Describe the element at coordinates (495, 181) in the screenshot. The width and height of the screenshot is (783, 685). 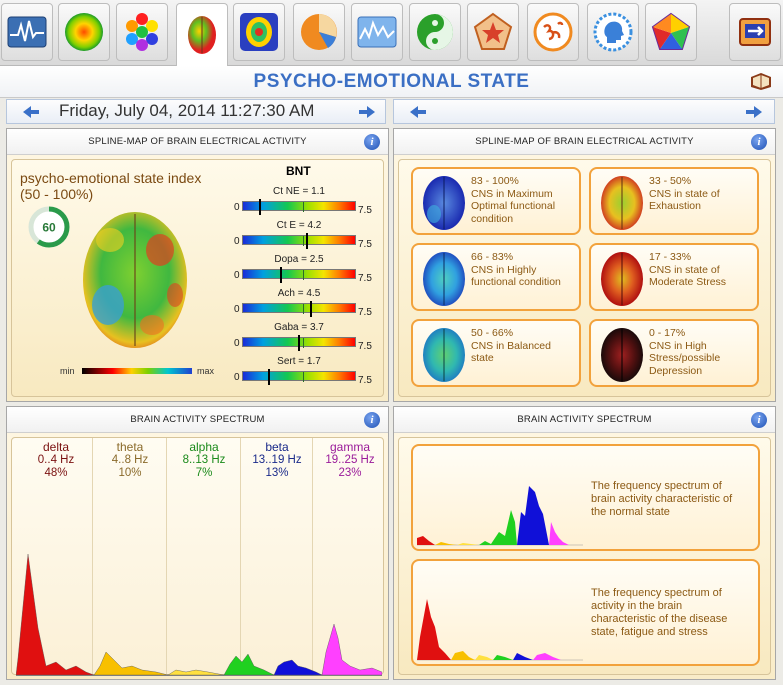
I see `legend-range: 83 - 100%` at that location.